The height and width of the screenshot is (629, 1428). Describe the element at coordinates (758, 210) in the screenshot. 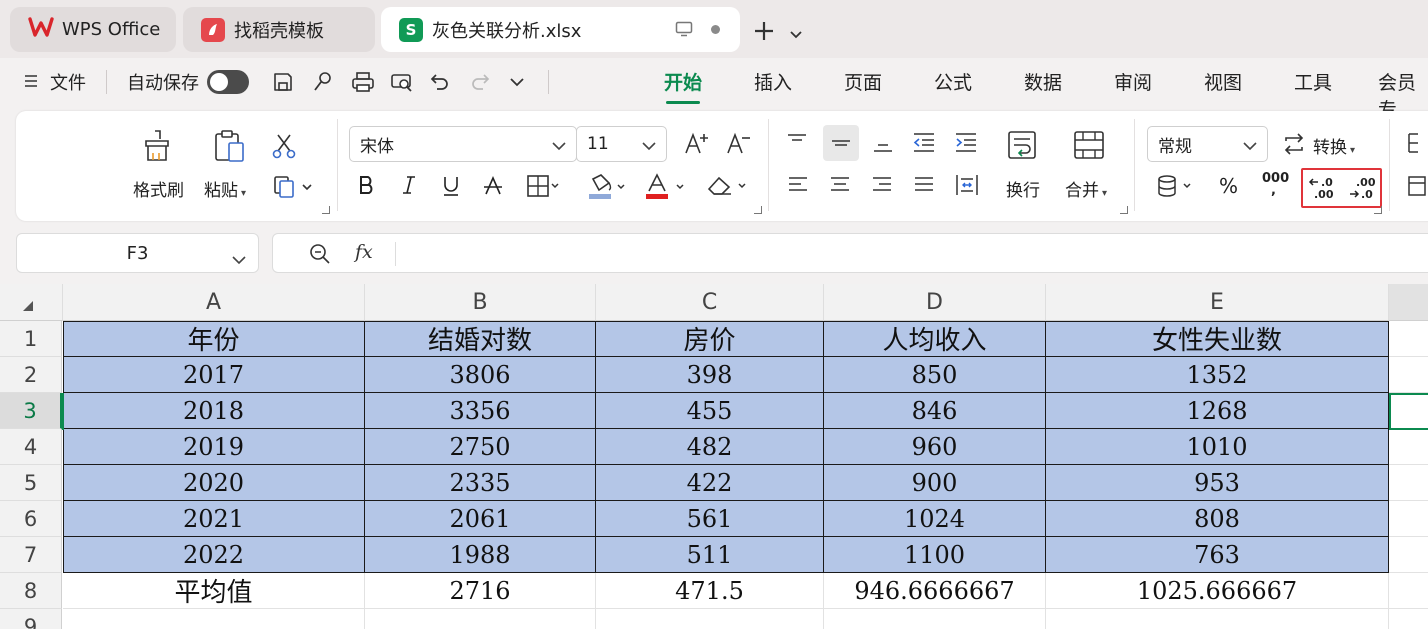

I see `font-launcher-icon` at that location.